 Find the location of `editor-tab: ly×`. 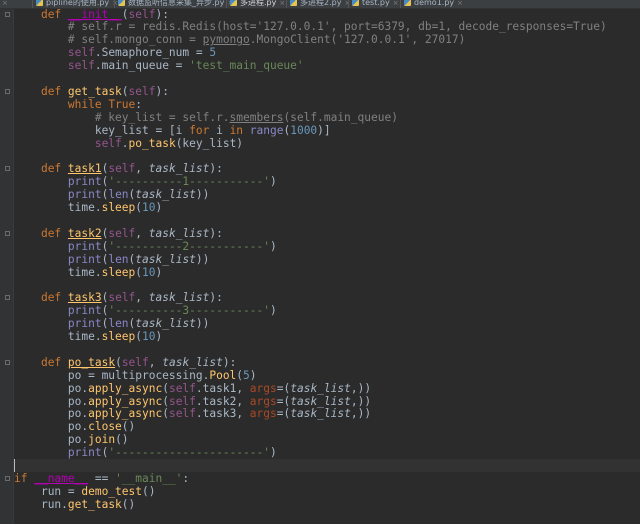

editor-tab: ly× is located at coordinates (4, 4).